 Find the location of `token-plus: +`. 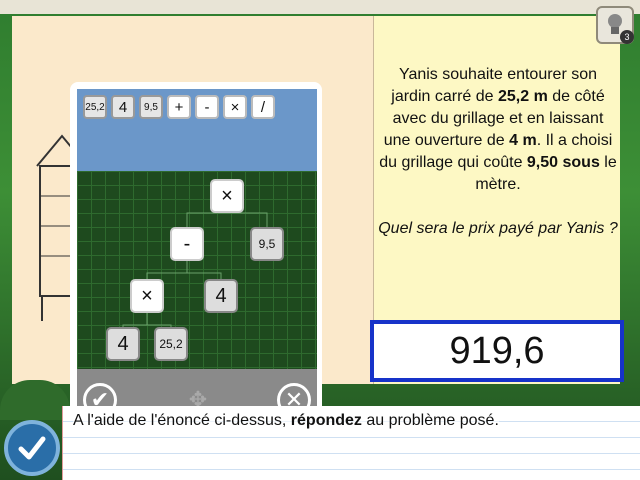

token-plus: + is located at coordinates (179, 107).